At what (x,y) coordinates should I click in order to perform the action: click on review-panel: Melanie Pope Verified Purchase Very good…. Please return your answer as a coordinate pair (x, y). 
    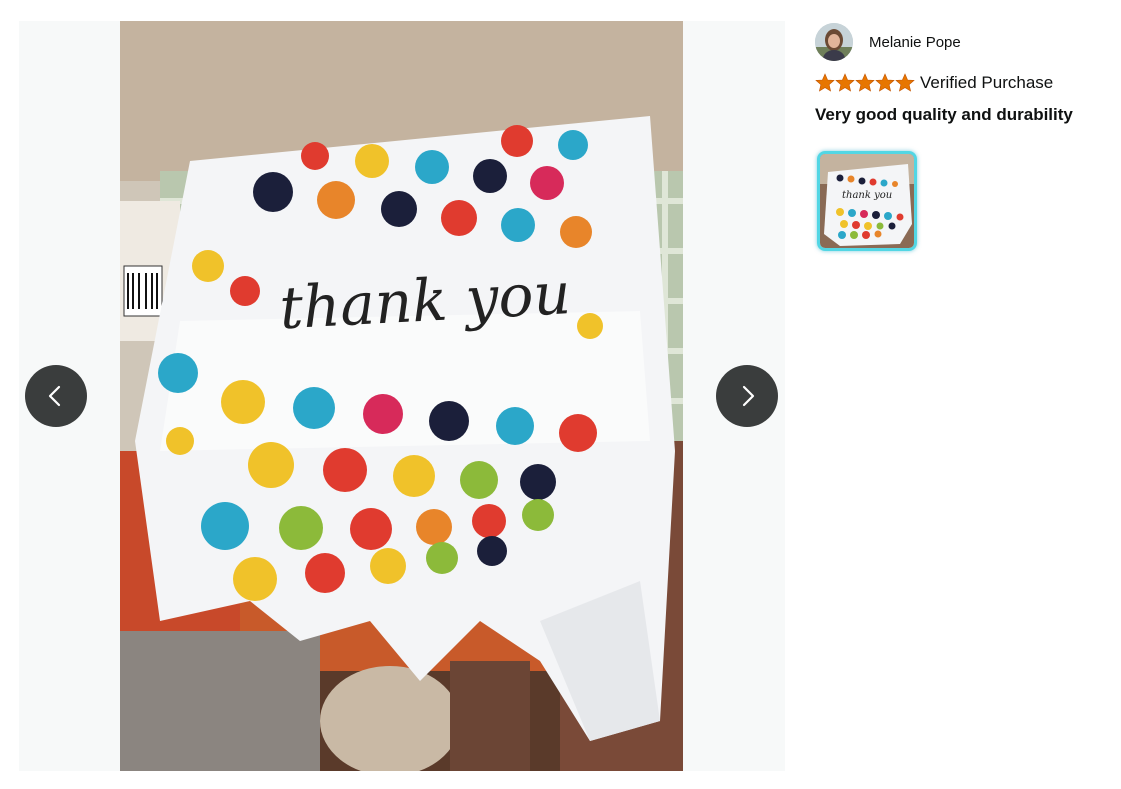
    Looking at the image, I should click on (965, 136).